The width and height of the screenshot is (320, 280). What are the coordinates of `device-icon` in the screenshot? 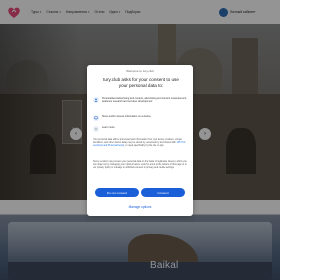 It's located at (96, 118).